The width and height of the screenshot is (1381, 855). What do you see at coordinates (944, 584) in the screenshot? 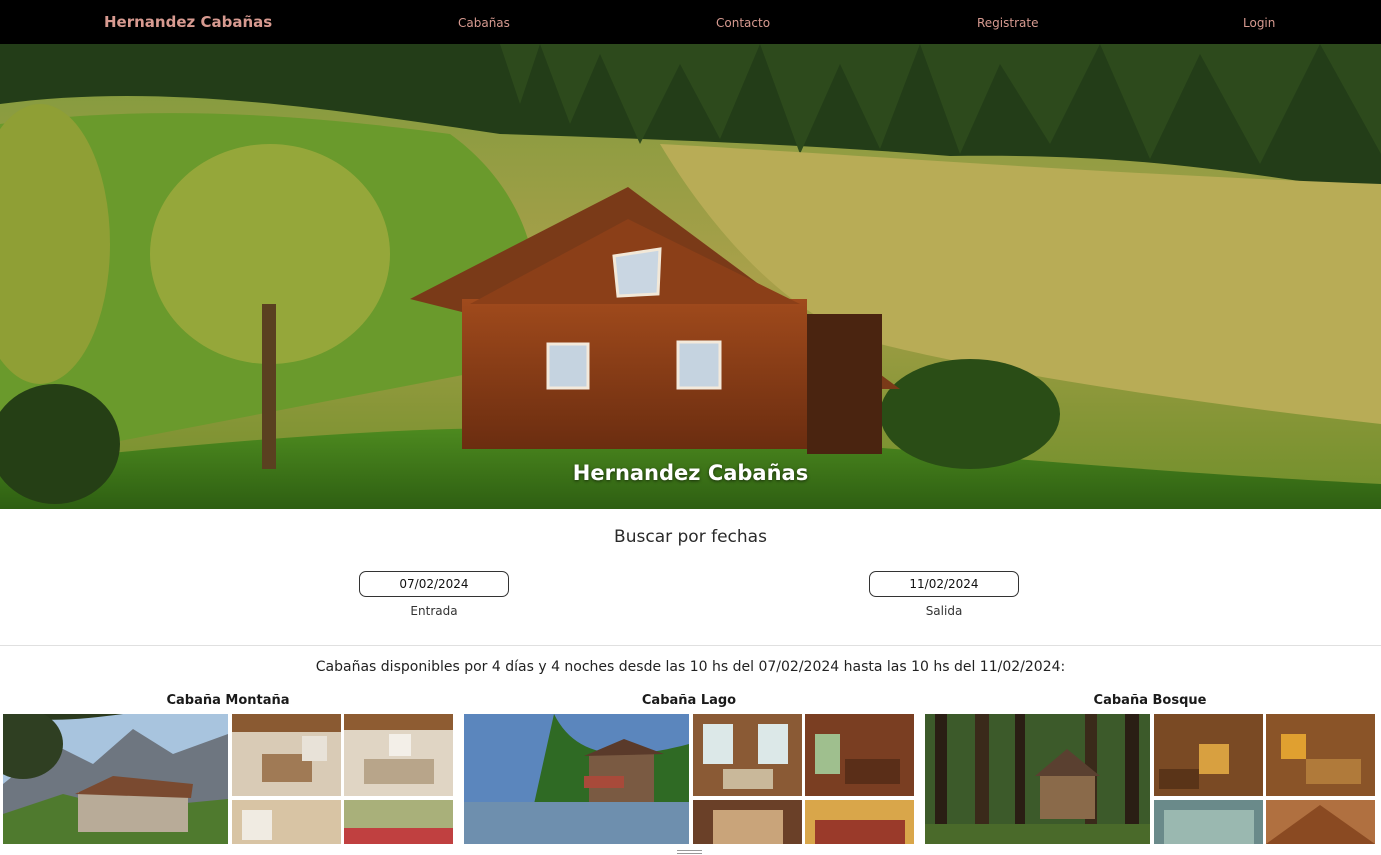
I see `salida-date-input` at bounding box center [944, 584].